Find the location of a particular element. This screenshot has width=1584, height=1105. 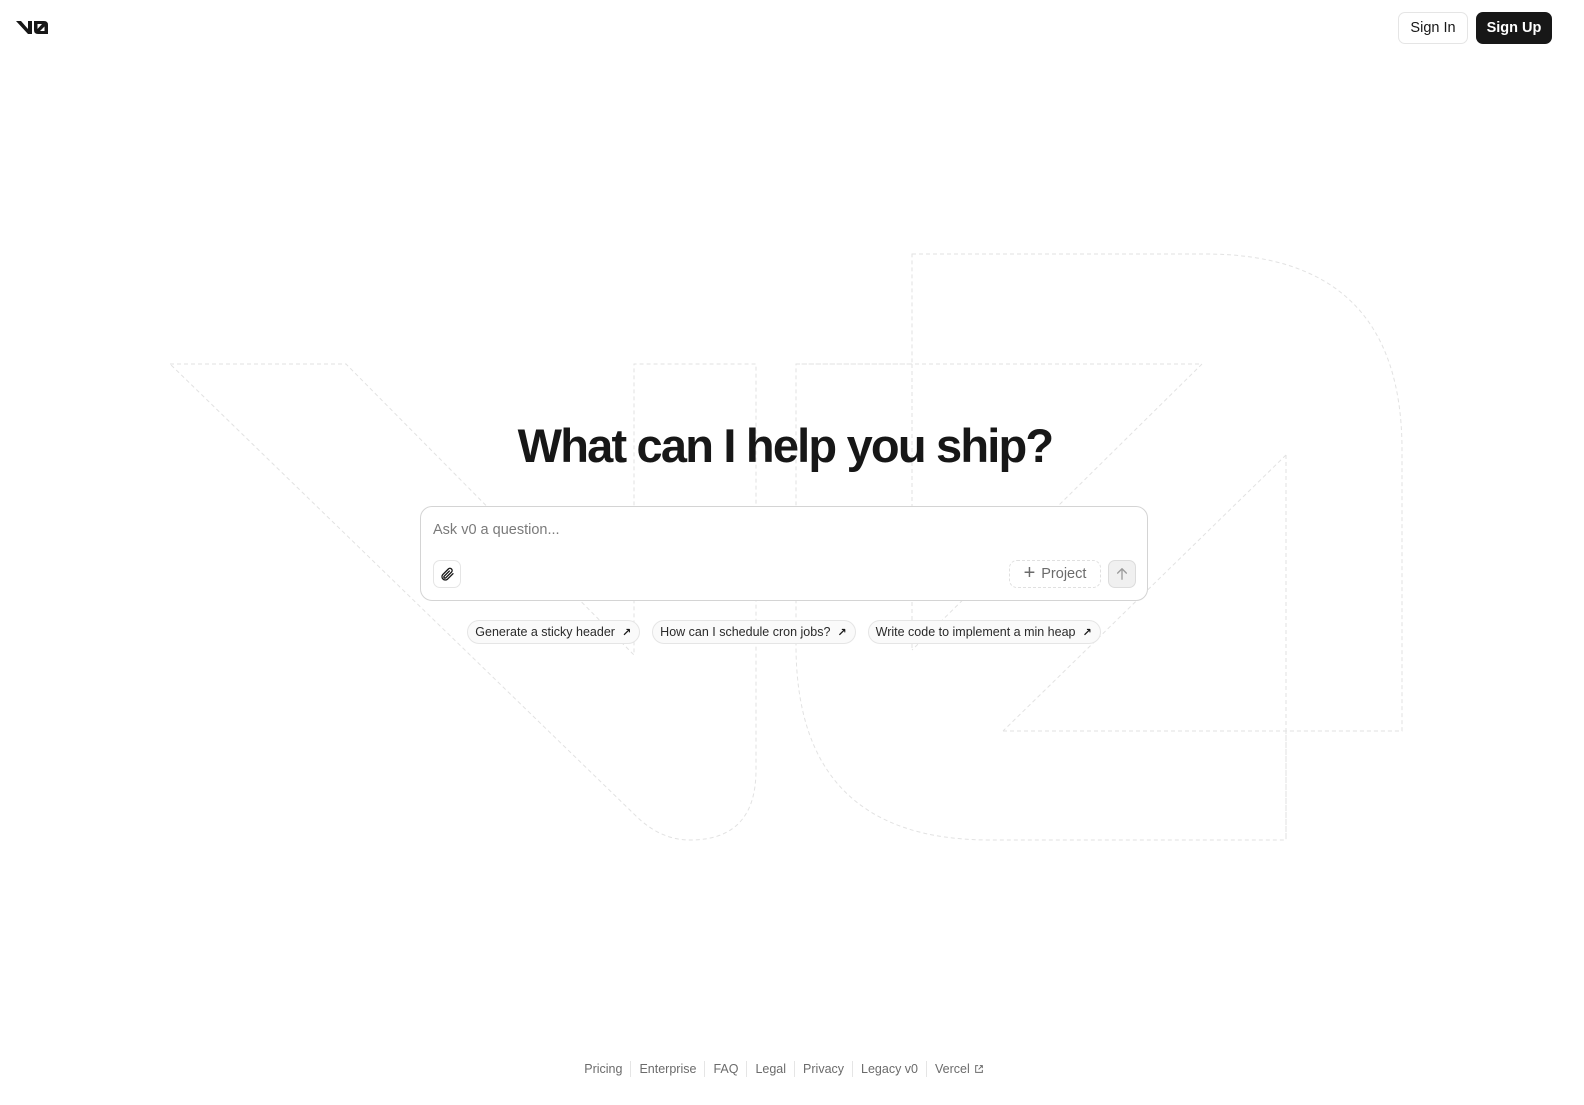

footer-link-vercel-label: Vercel is located at coordinates (952, 1069).